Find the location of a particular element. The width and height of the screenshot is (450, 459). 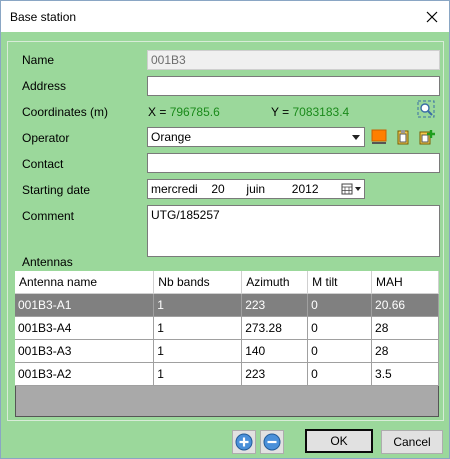

address-label: Address is located at coordinates (44, 86).